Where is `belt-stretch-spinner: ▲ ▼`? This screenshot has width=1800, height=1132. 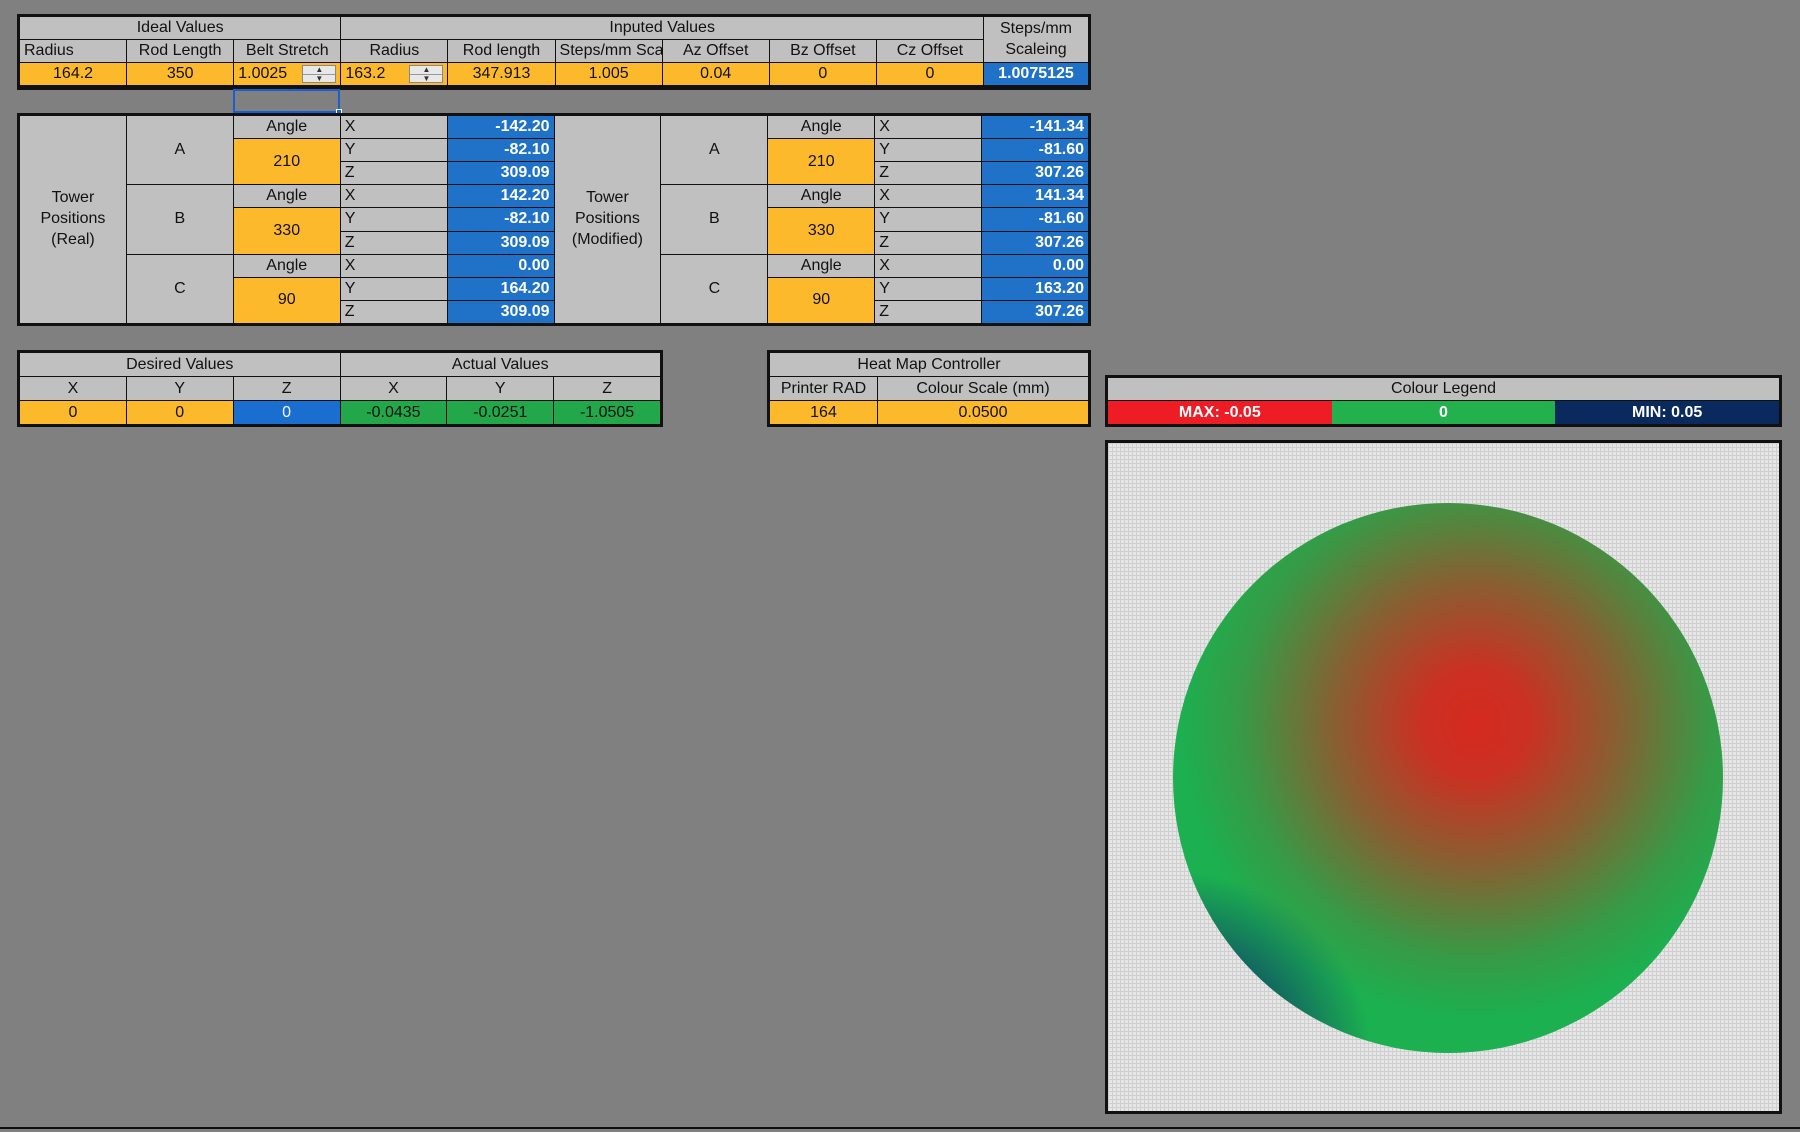 belt-stretch-spinner: ▲ ▼ is located at coordinates (319, 74).